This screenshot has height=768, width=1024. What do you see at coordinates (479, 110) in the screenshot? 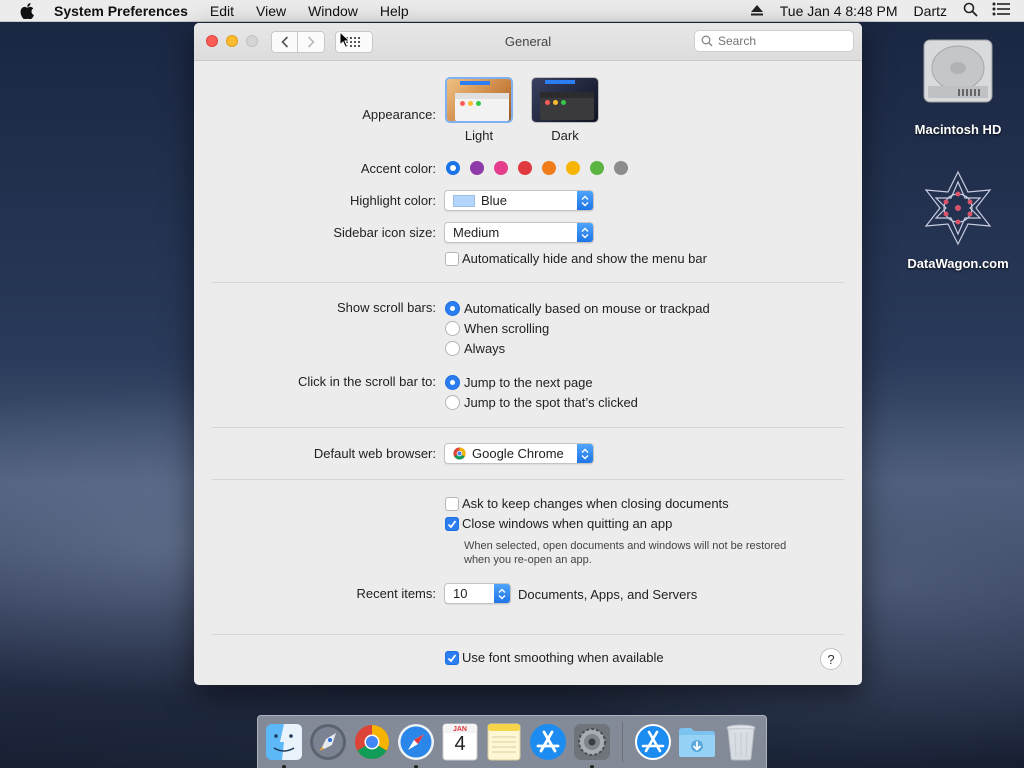
I see `appearance-light-option: Light` at bounding box center [479, 110].